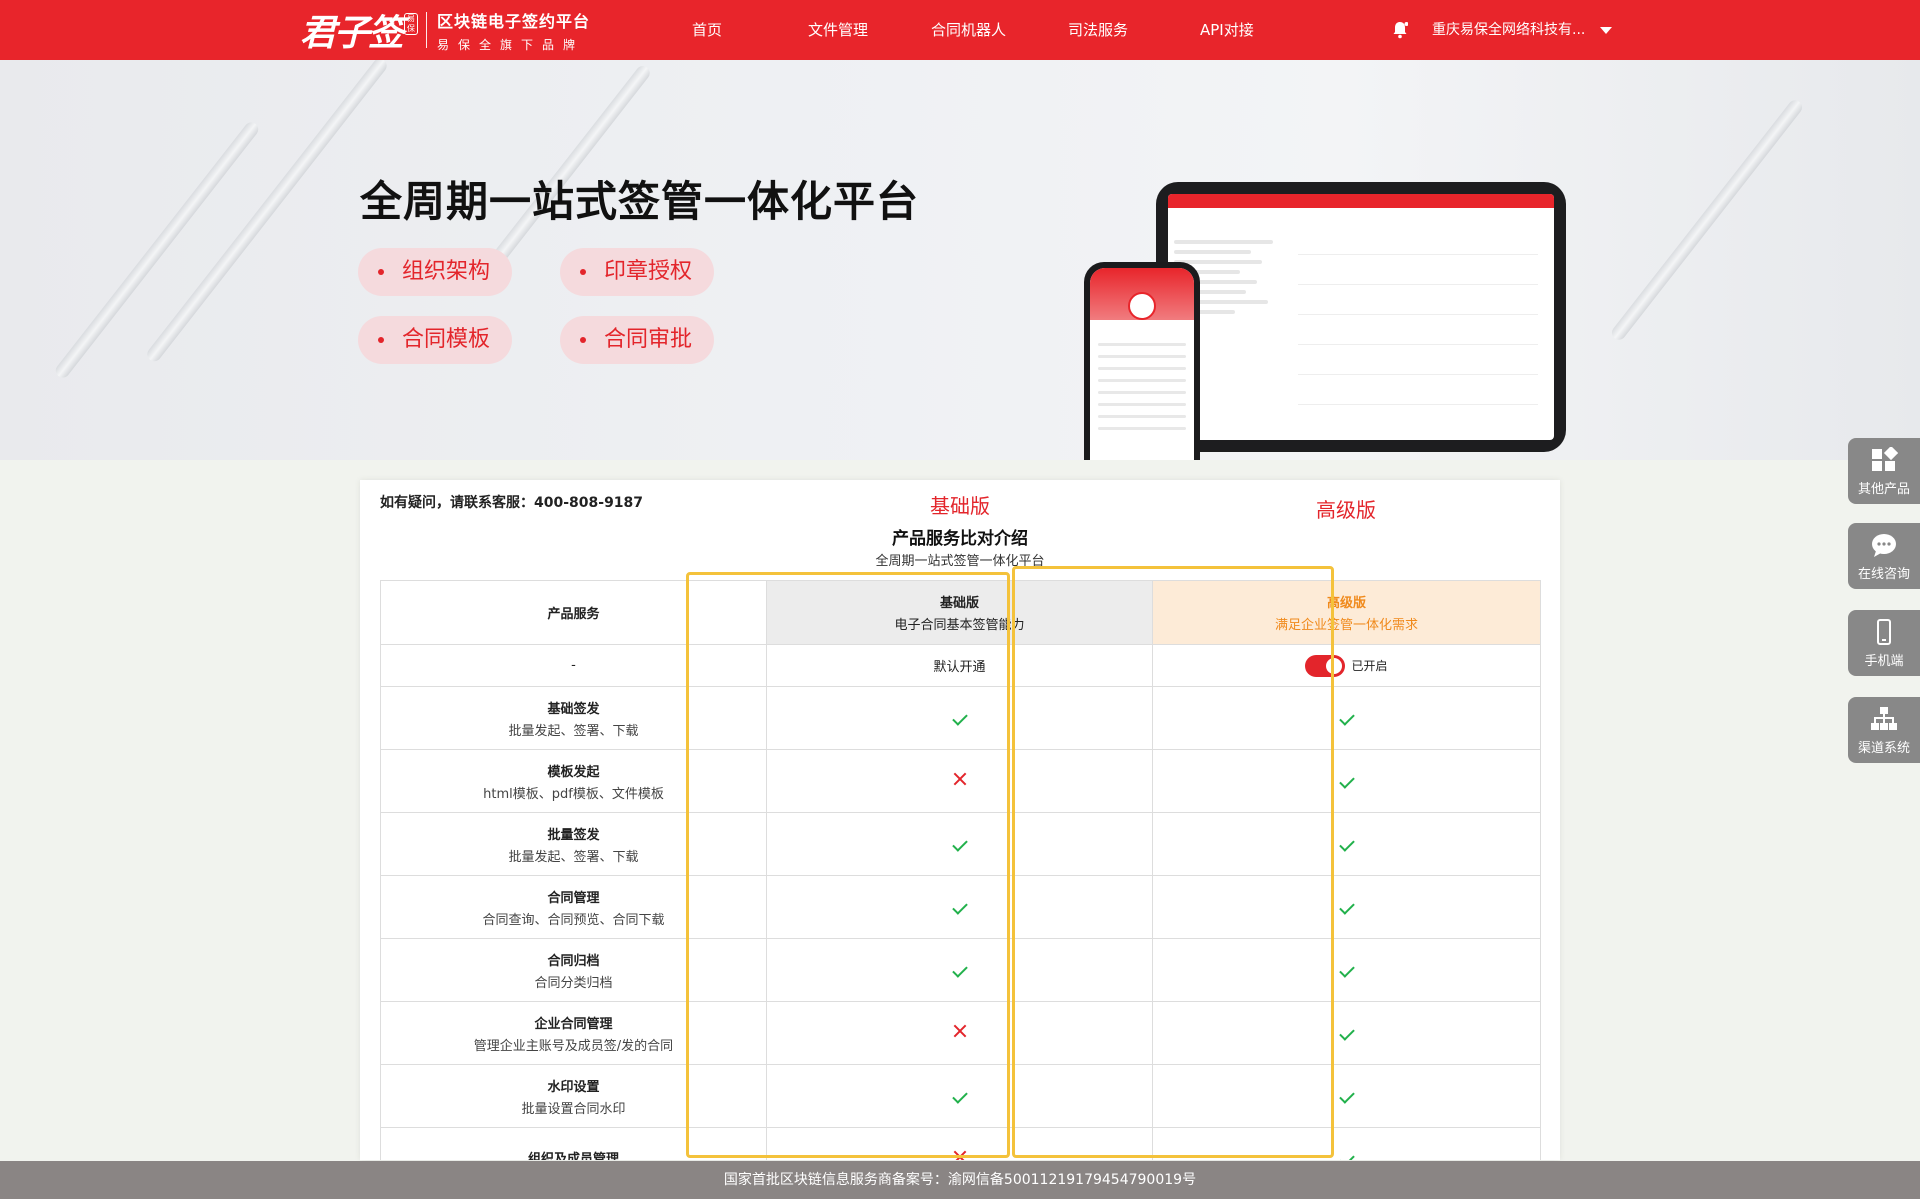 The width and height of the screenshot is (1920, 1199). I want to click on notification-bell-icon, so click(1400, 30).